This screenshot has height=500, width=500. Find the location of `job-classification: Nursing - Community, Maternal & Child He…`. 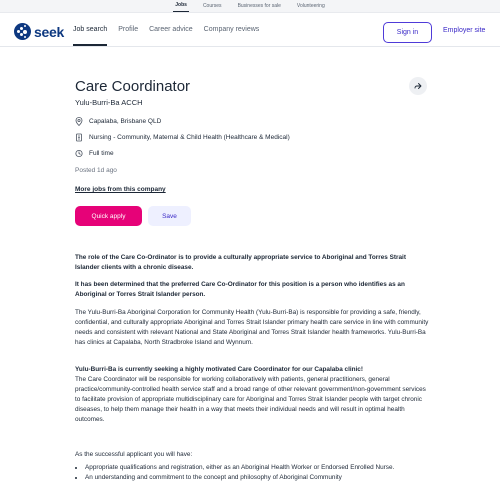

job-classification: Nursing - Community, Maternal & Child He… is located at coordinates (182, 137).